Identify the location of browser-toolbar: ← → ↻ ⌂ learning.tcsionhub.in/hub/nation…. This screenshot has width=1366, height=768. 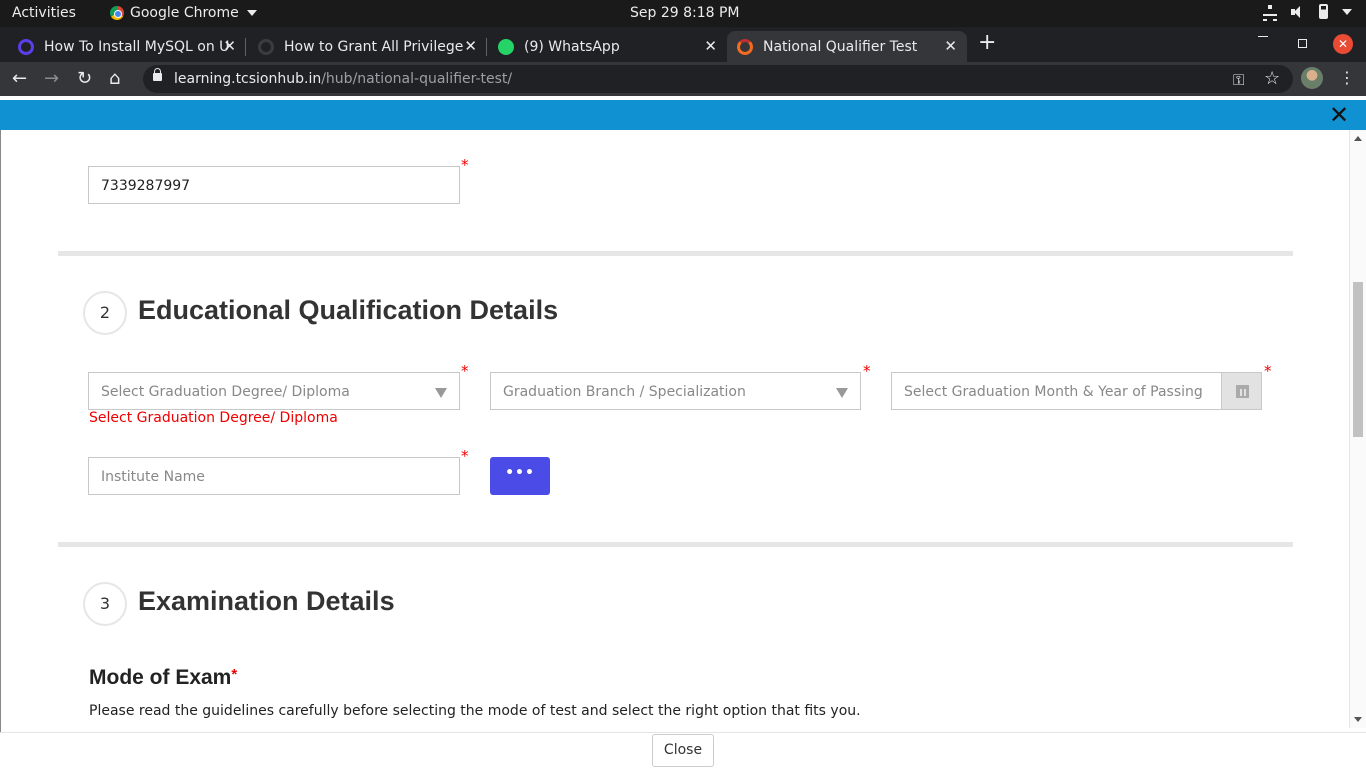
(683, 79).